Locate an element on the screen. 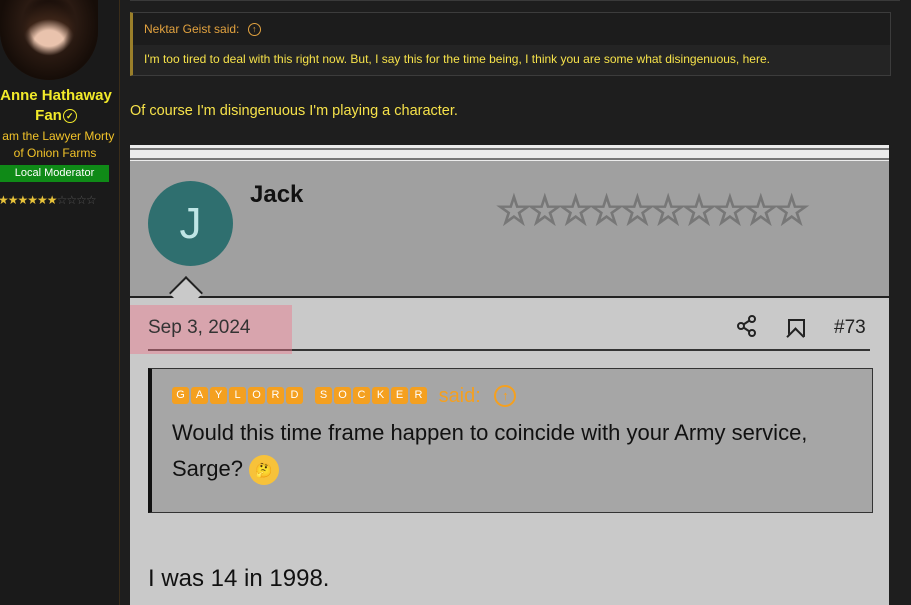 Image resolution: width=911 pixels, height=605 pixels. star-half-icon: ★ is located at coordinates (52, 200).